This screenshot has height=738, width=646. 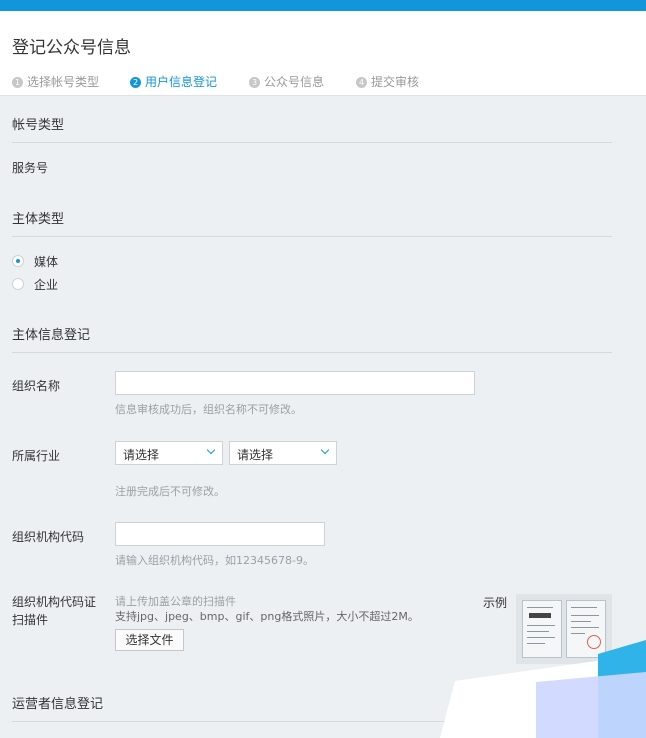 What do you see at coordinates (214, 560) in the screenshot?
I see `org-code-hint: 请输入组织机构代码，如12345678-9。` at bounding box center [214, 560].